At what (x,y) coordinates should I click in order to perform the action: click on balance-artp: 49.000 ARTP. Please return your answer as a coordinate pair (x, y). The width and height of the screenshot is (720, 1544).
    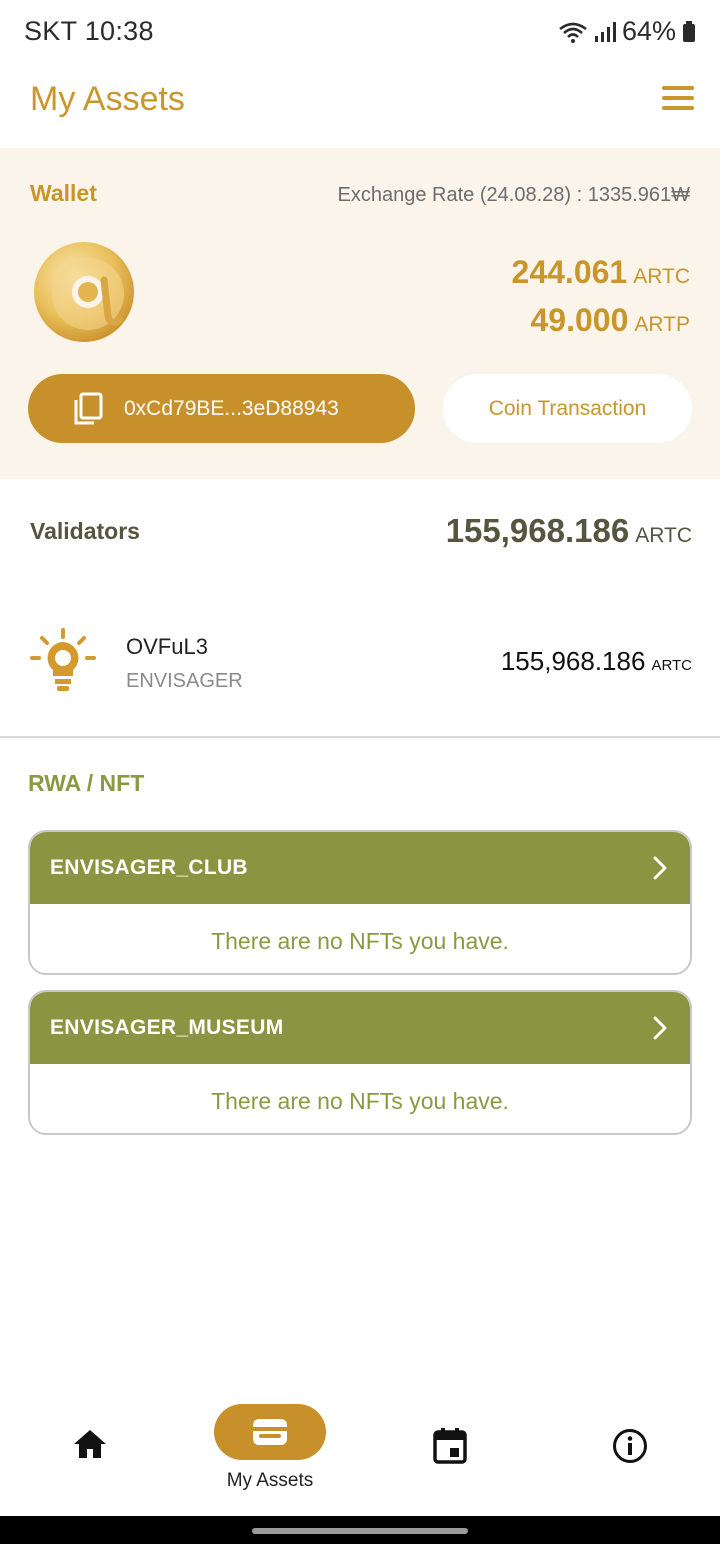
    Looking at the image, I should click on (610, 320).